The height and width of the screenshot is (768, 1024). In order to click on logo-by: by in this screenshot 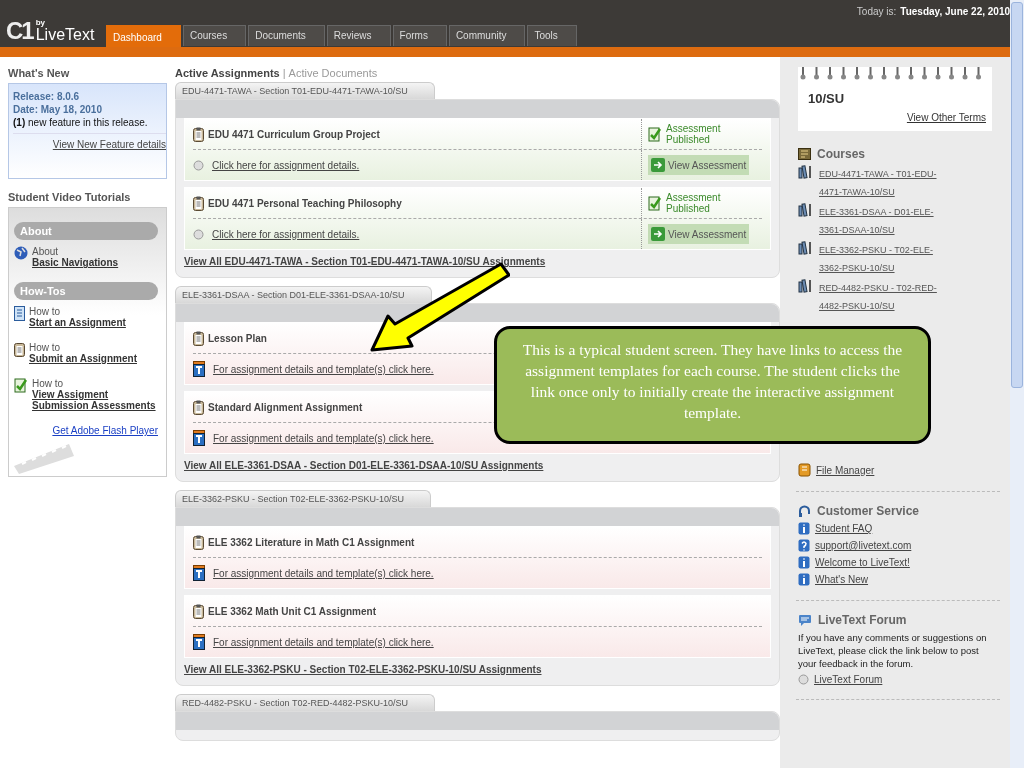, I will do `click(41, 23)`.